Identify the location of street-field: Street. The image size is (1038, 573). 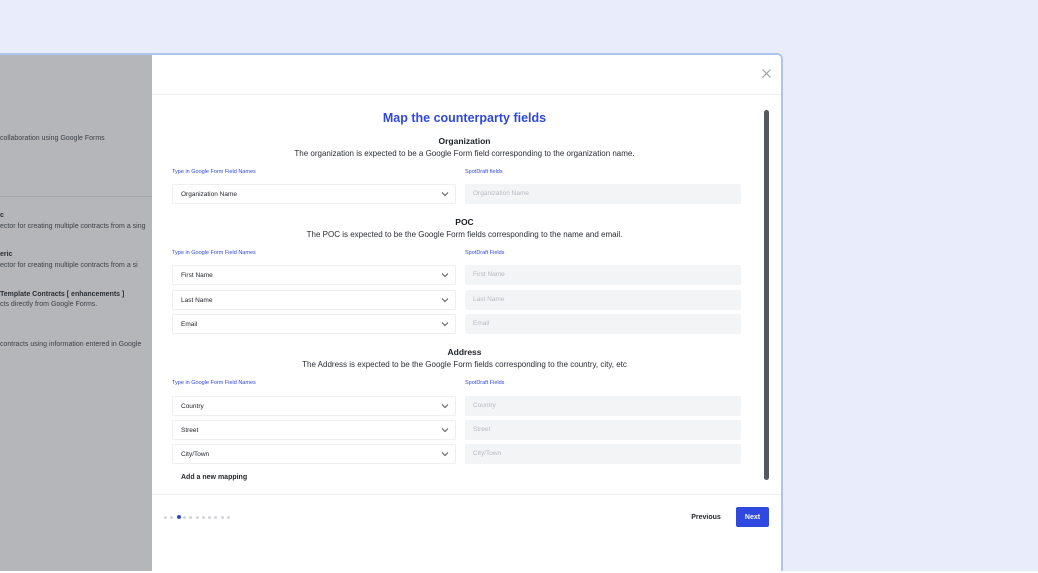
(603, 430).